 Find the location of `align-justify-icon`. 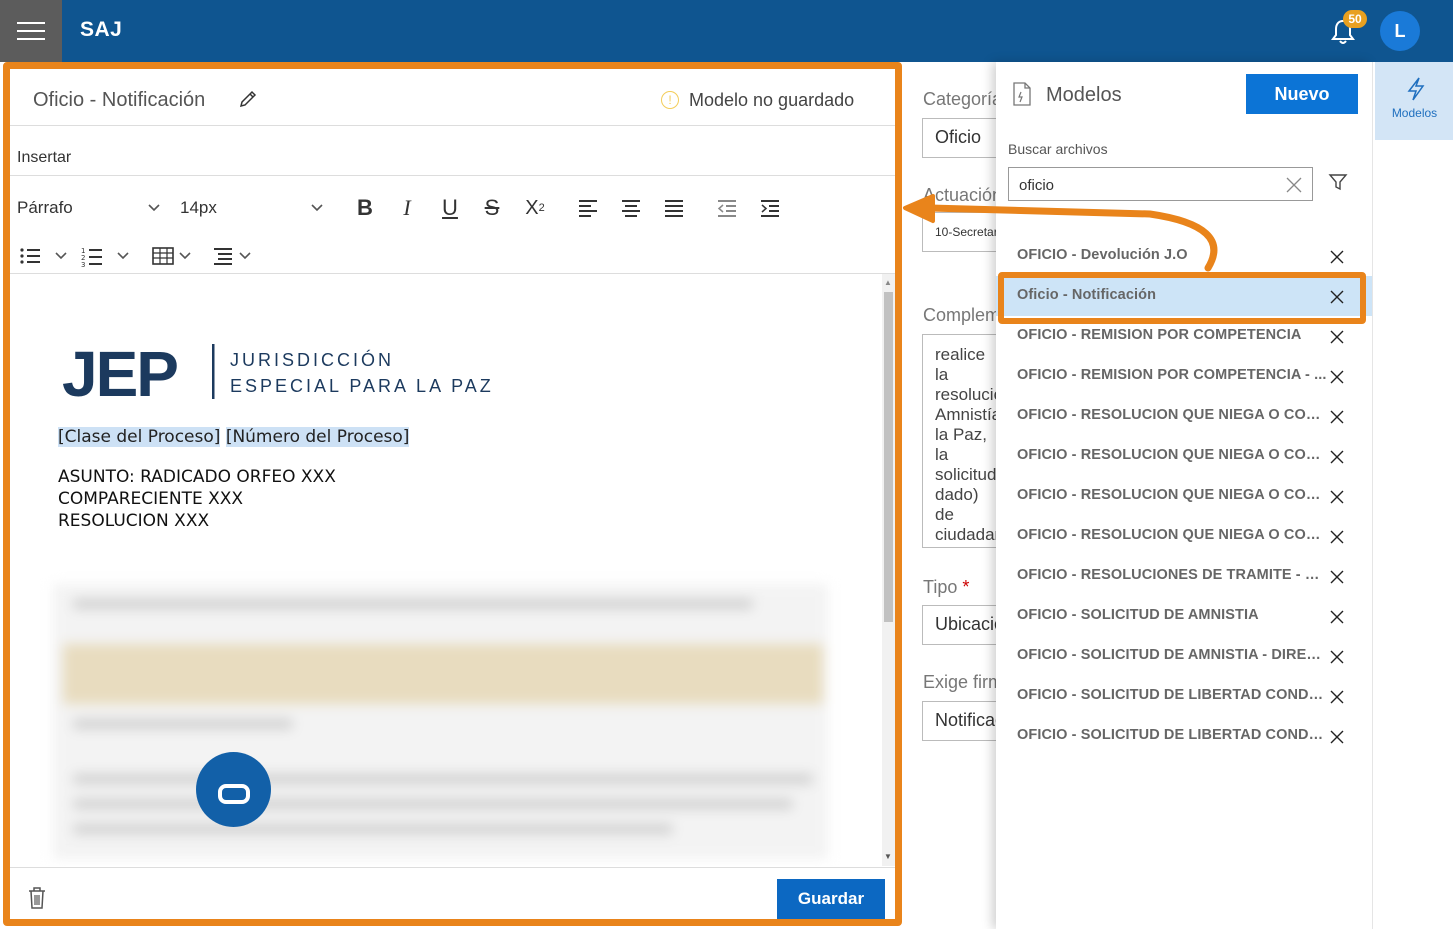

align-justify-icon is located at coordinates (674, 208).